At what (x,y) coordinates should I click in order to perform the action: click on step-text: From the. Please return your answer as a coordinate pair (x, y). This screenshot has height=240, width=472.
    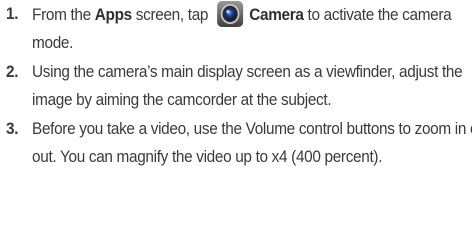
    Looking at the image, I should click on (63, 15).